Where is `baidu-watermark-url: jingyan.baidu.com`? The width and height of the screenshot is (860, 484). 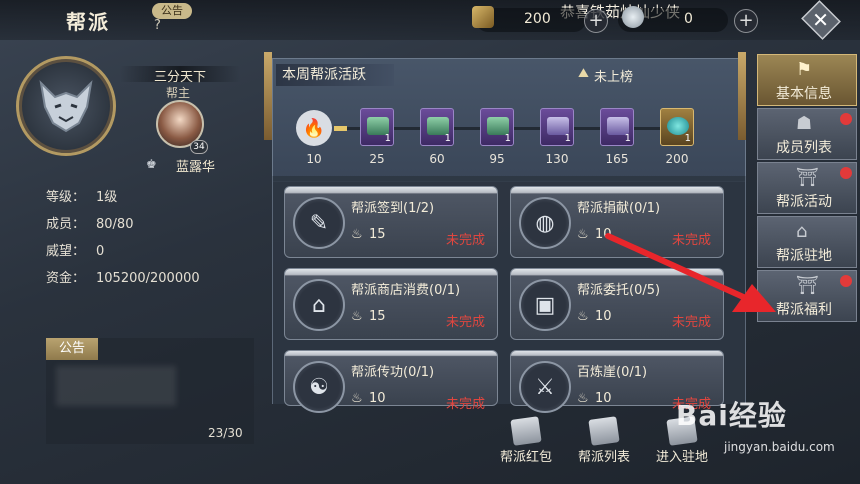
baidu-watermark-url: jingyan.baidu.com is located at coordinates (779, 447).